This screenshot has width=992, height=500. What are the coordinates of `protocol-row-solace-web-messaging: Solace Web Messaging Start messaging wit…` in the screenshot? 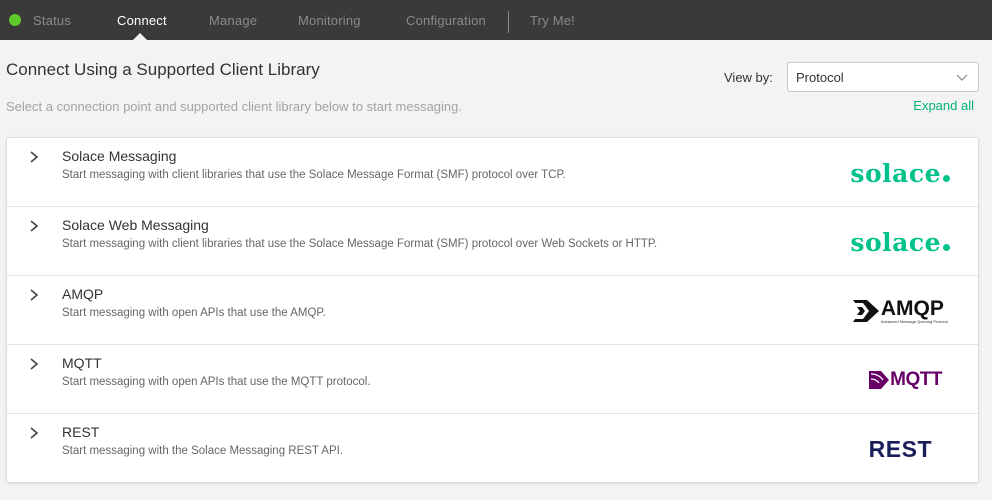 It's located at (492, 241).